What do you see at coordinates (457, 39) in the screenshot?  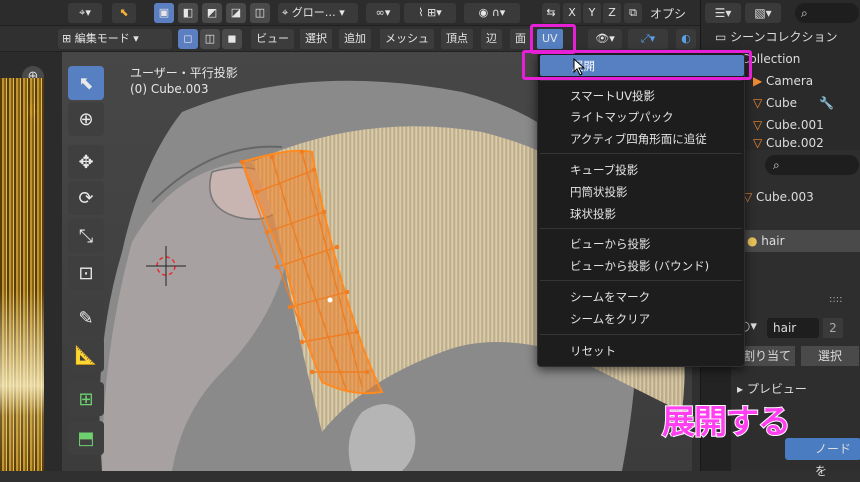 I see `menu-vertex: 頂点` at bounding box center [457, 39].